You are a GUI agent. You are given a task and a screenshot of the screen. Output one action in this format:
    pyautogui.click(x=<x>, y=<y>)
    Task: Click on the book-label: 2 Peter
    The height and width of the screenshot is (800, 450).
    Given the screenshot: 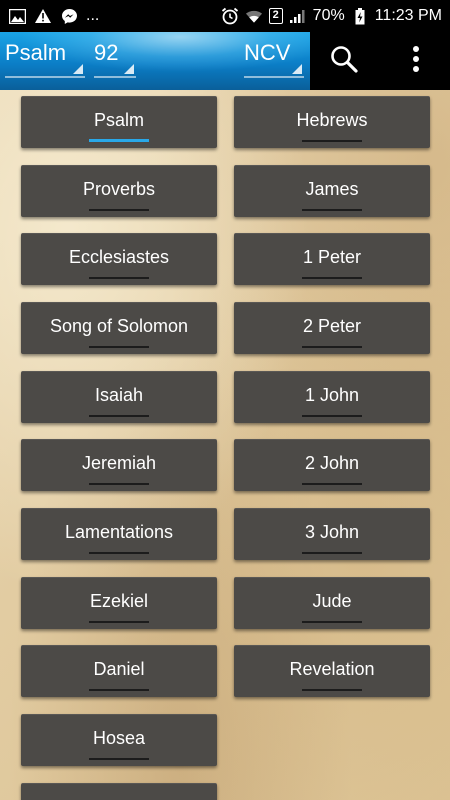 What is the action you would take?
    pyautogui.click(x=332, y=325)
    